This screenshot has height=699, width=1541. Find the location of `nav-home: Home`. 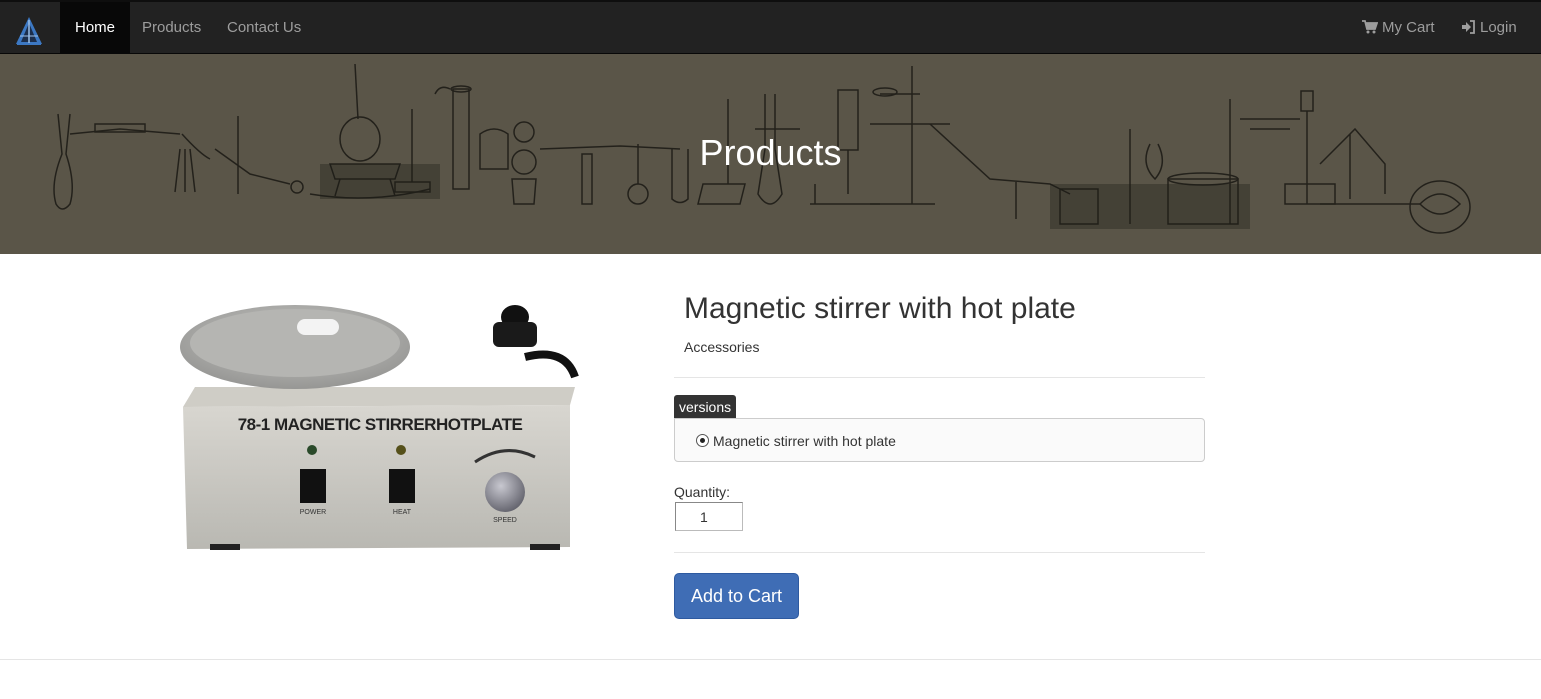

nav-home: Home is located at coordinates (95, 28).